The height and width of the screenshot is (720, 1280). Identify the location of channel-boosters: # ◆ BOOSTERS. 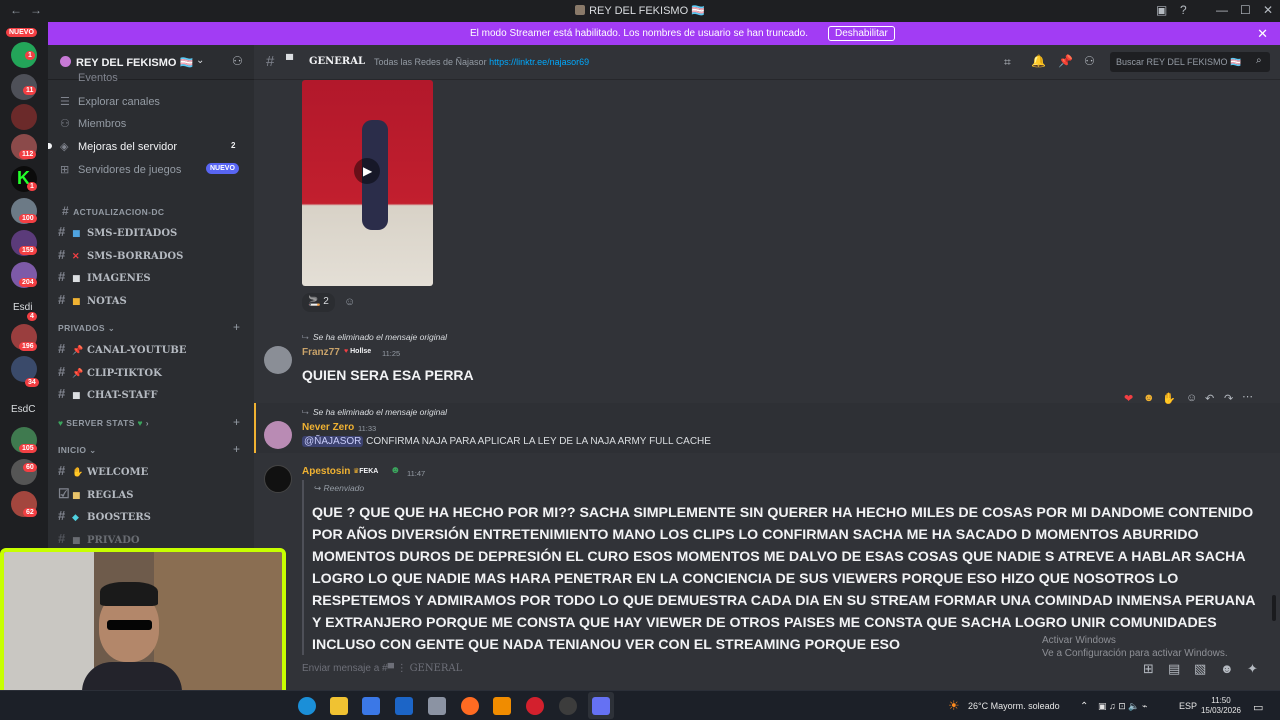
(104, 515).